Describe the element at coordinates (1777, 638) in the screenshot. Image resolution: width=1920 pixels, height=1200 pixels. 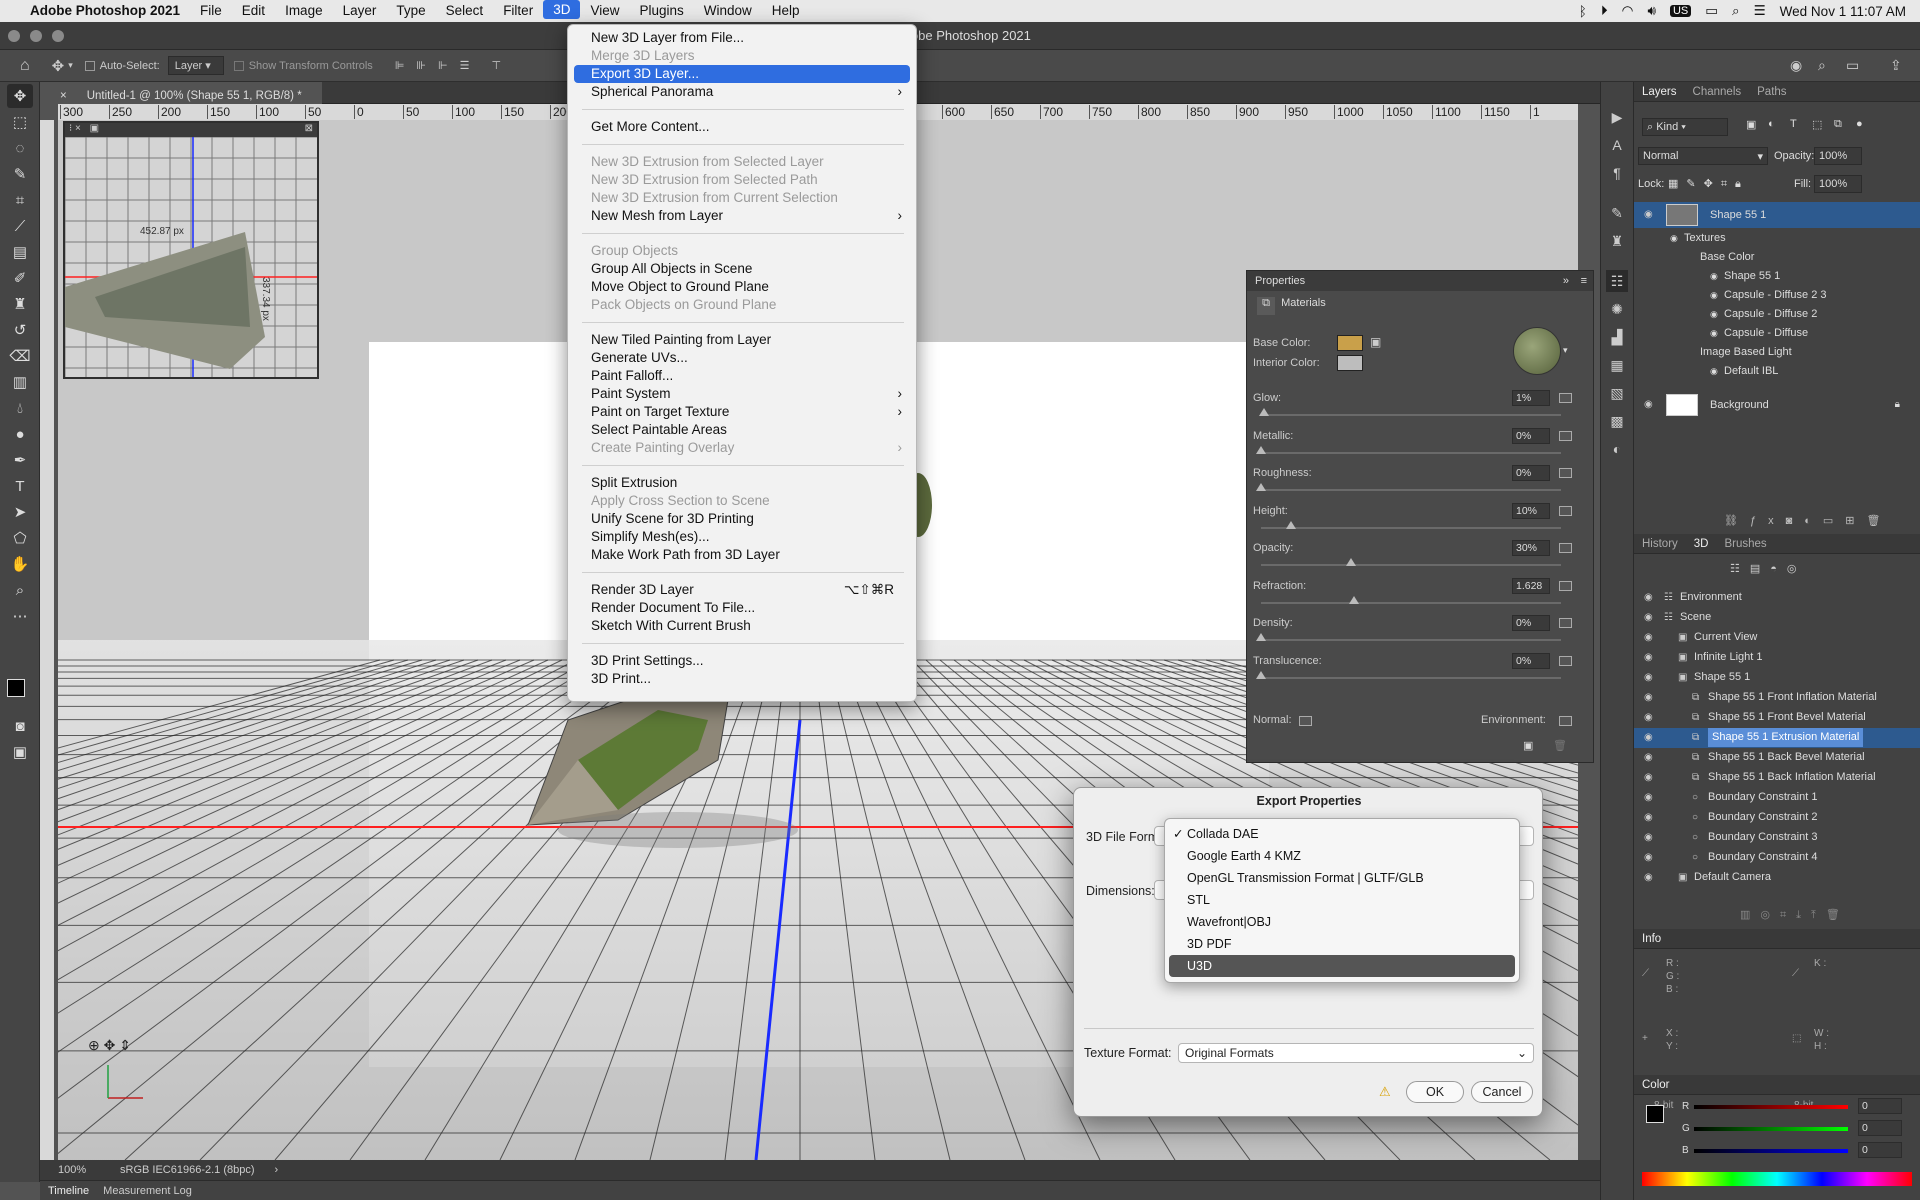
I see `scene-item: ◉ ▣ Current View` at that location.